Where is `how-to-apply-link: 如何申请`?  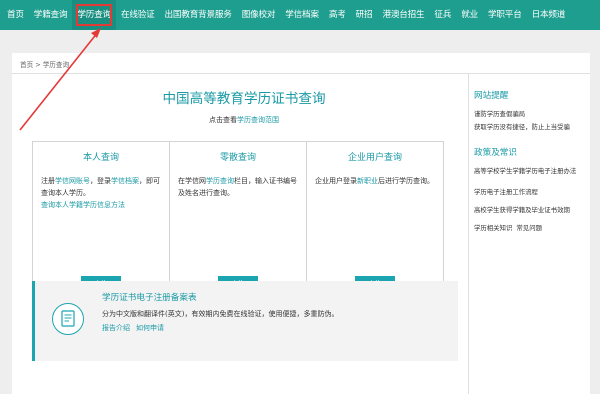
how-to-apply-link: 如何申请 is located at coordinates (150, 328).